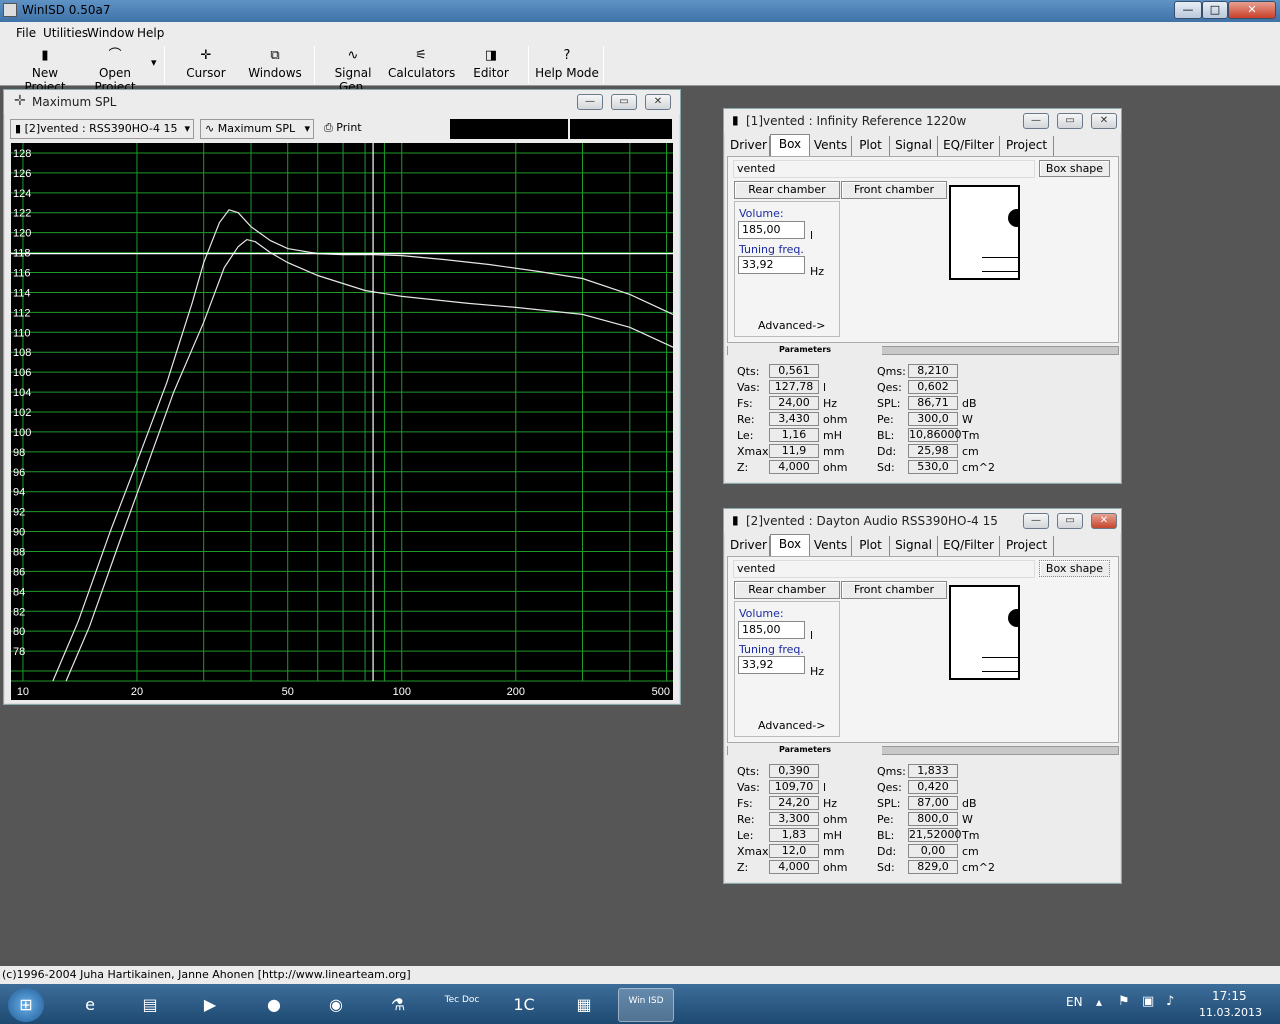 The image size is (1280, 1024). Describe the element at coordinates (491, 55) in the screenshot. I see `editor-icon: ◨` at that location.